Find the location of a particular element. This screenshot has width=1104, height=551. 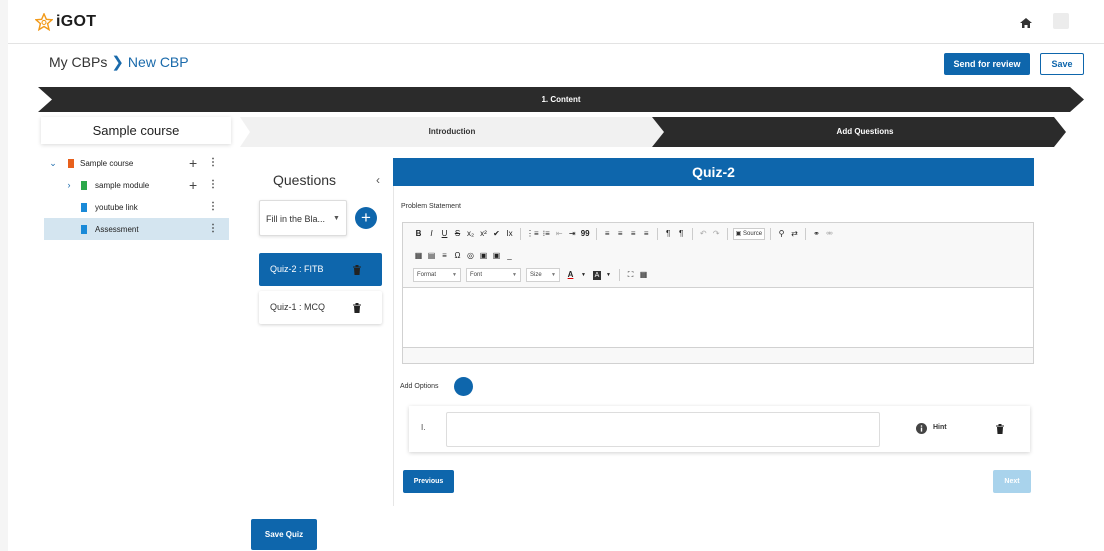

chevron-right-icon: › is located at coordinates (69, 185).